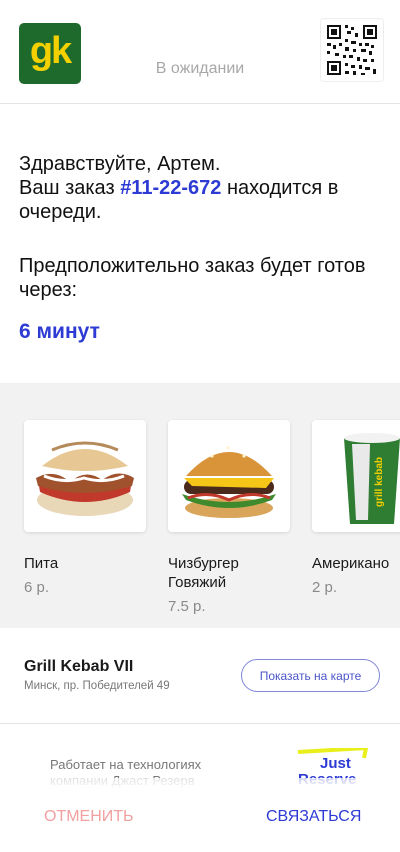  What do you see at coordinates (335, 763) in the screenshot?
I see `logo-line-1: Just` at bounding box center [335, 763].